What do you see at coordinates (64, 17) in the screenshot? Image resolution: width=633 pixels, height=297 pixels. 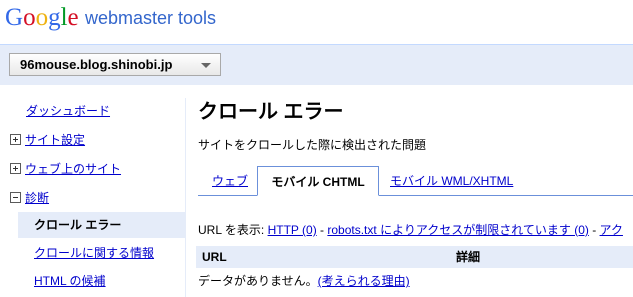 I see `logo-letter: l` at bounding box center [64, 17].